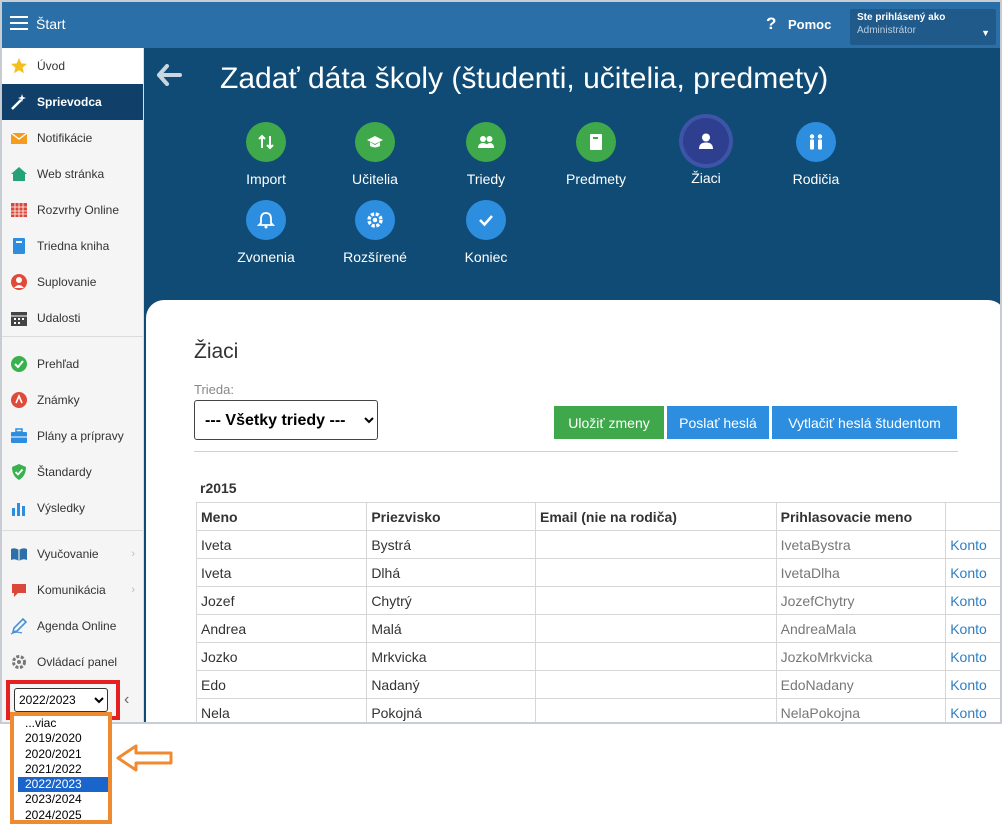 The height and width of the screenshot is (828, 1002). Describe the element at coordinates (169, 77) in the screenshot. I see `back-arrow-icon` at that location.